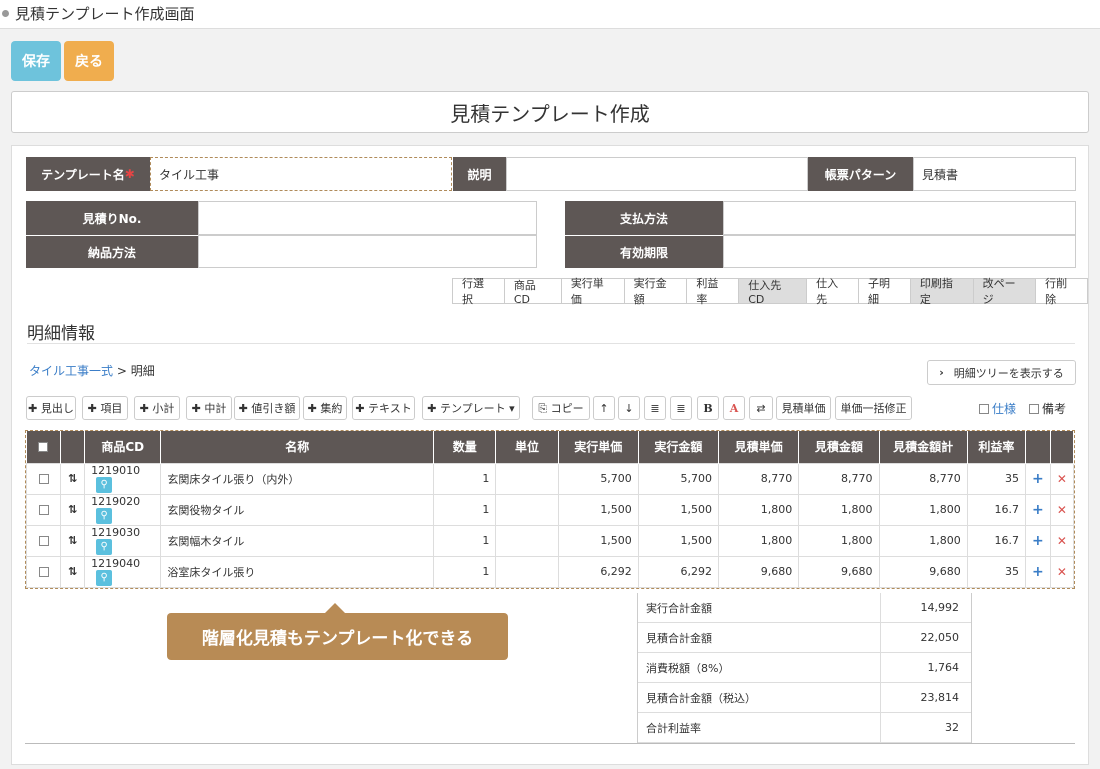 This screenshot has width=1100, height=769. What do you see at coordinates (123, 571) in the screenshot?
I see `code-cell: 1219040⚲` at bounding box center [123, 571].